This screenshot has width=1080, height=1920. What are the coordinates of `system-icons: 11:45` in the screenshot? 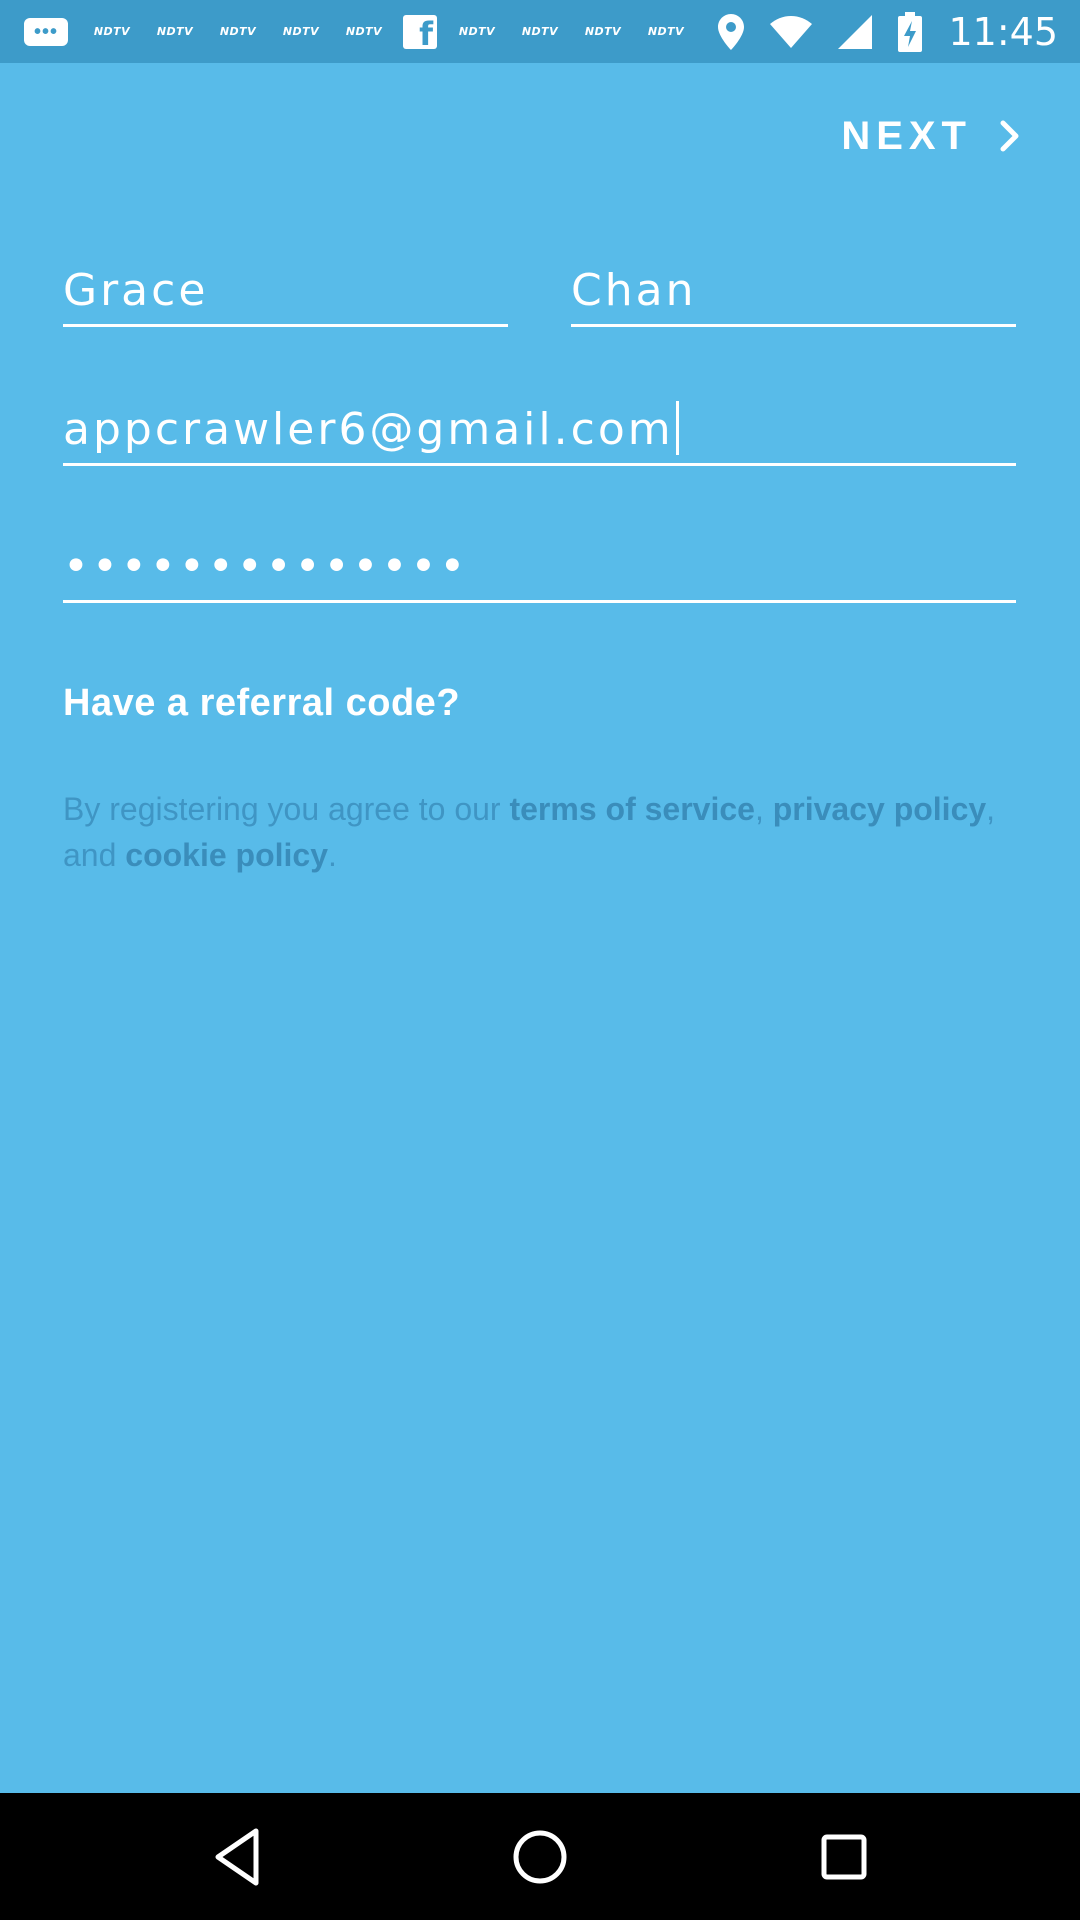 It's located at (888, 31).